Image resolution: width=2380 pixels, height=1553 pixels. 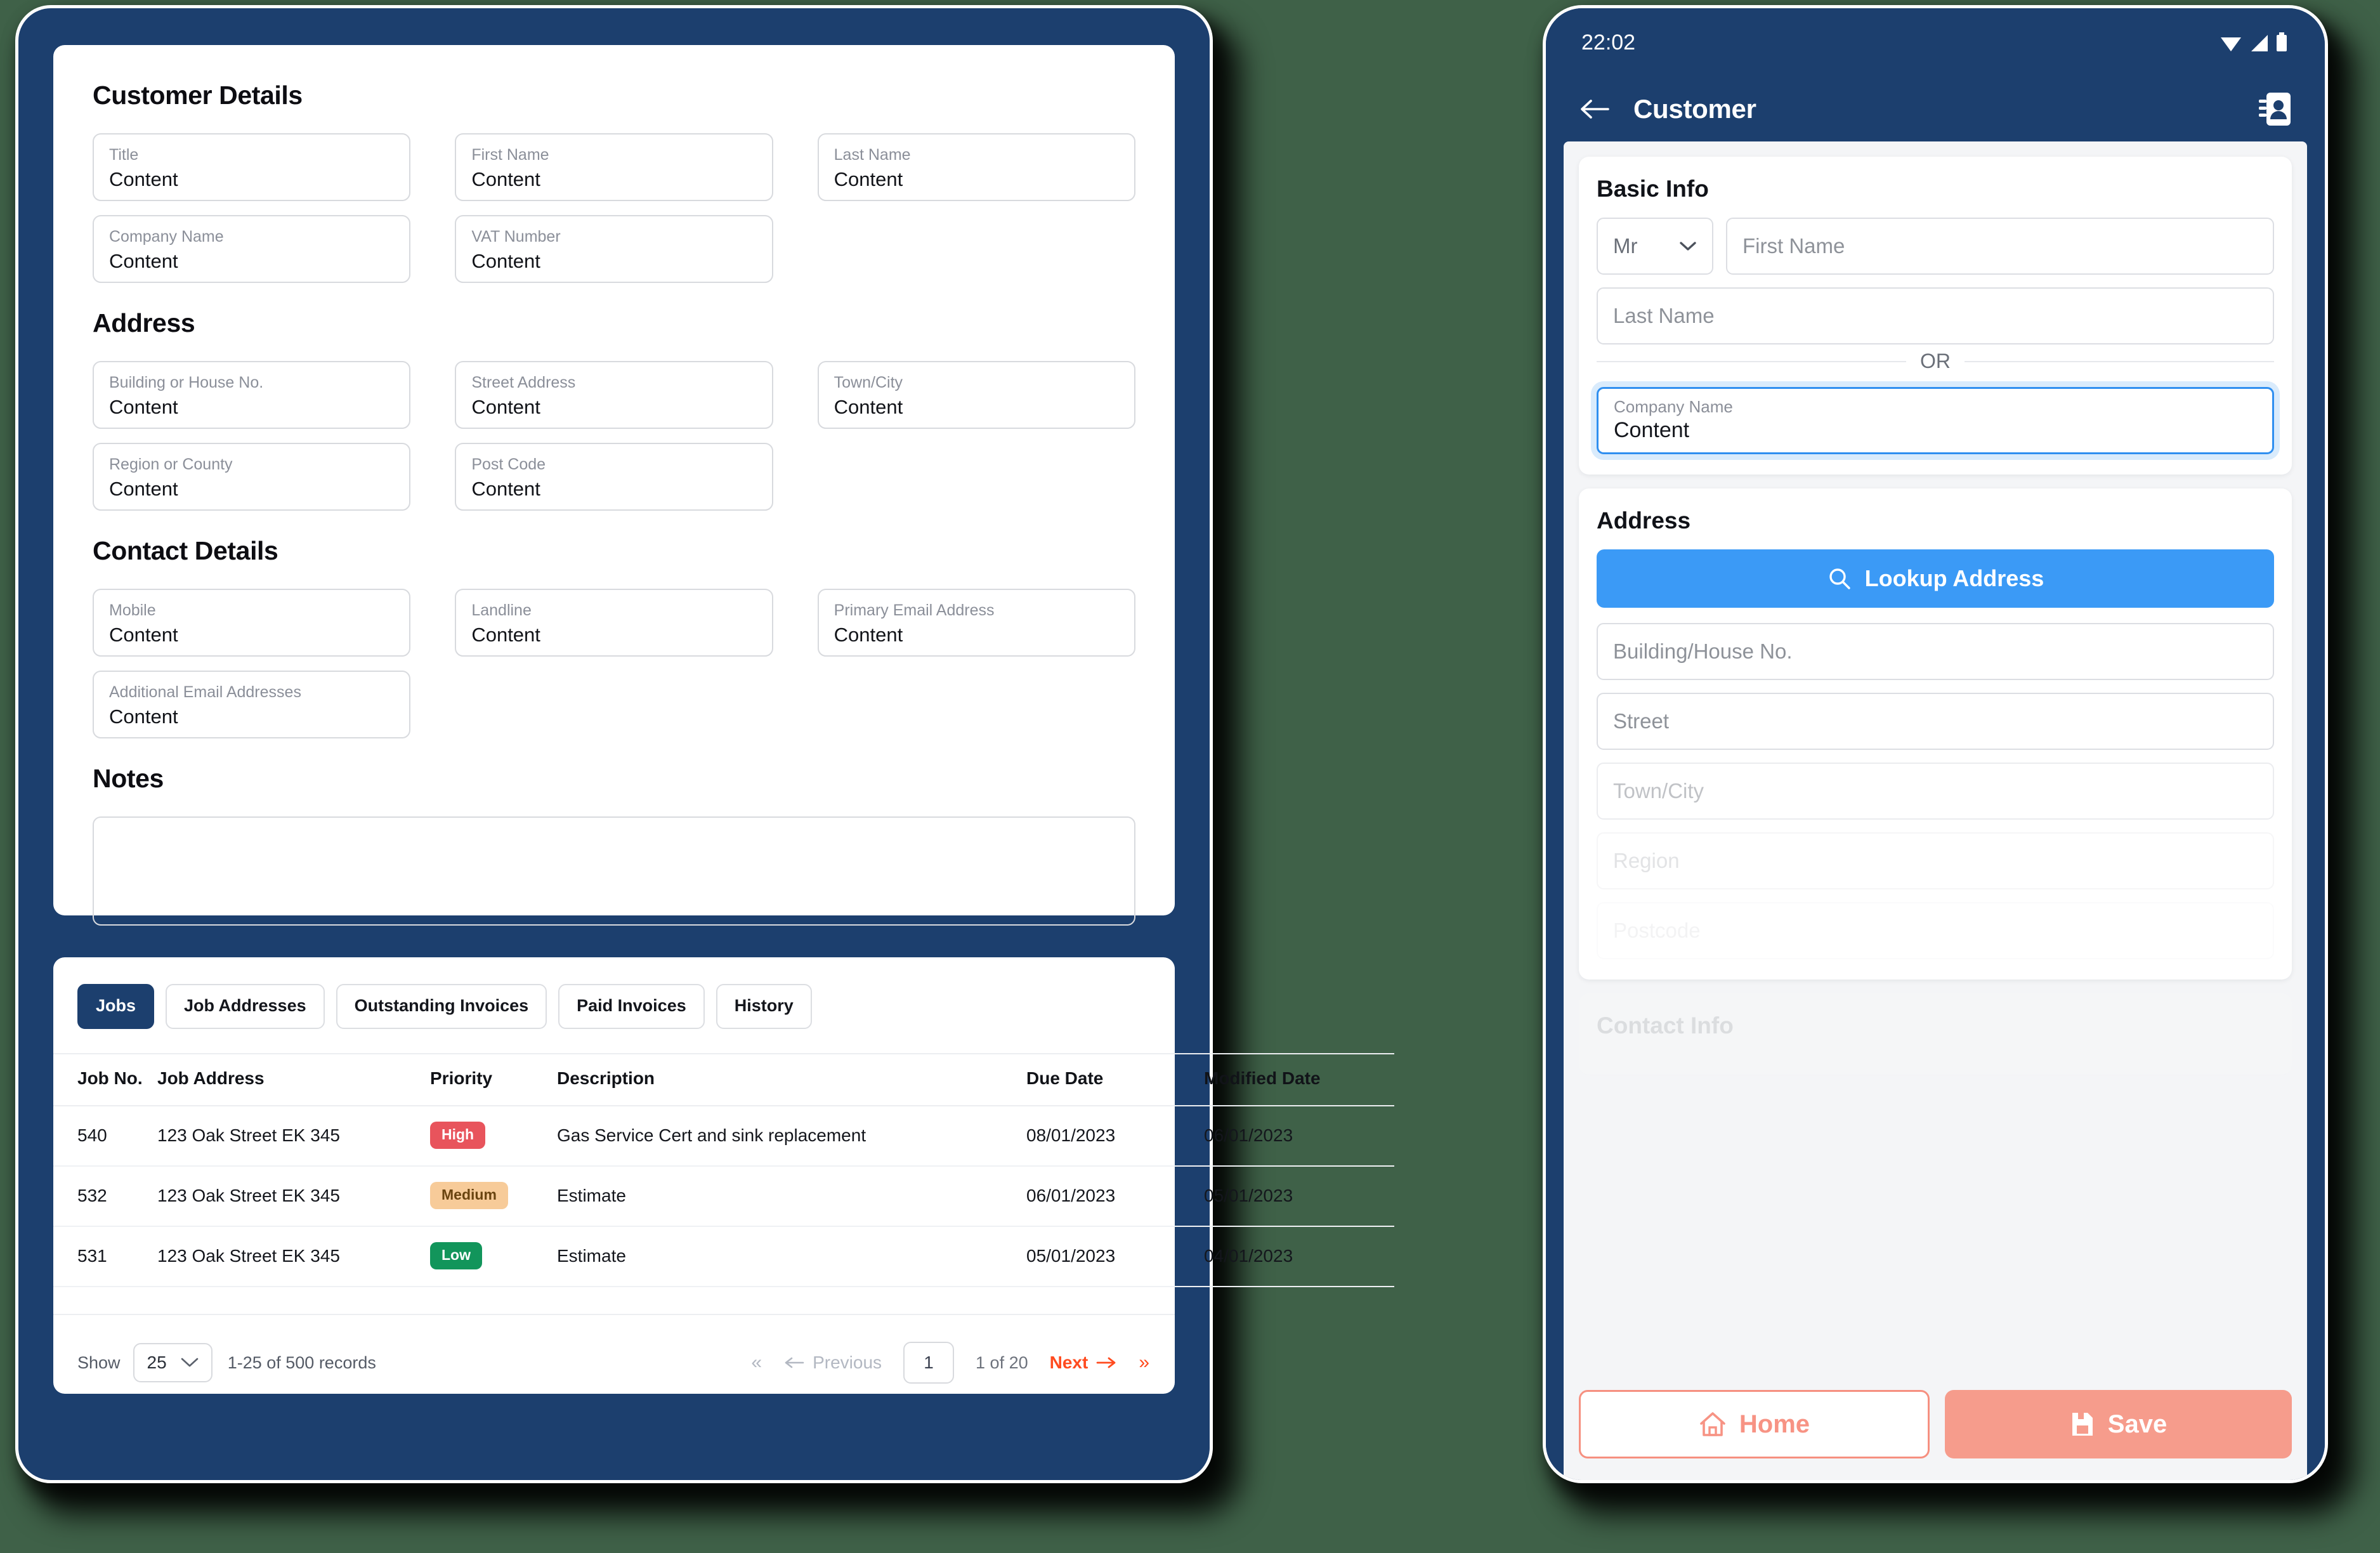 What do you see at coordinates (2118, 1424) in the screenshot?
I see `save-button: Save` at bounding box center [2118, 1424].